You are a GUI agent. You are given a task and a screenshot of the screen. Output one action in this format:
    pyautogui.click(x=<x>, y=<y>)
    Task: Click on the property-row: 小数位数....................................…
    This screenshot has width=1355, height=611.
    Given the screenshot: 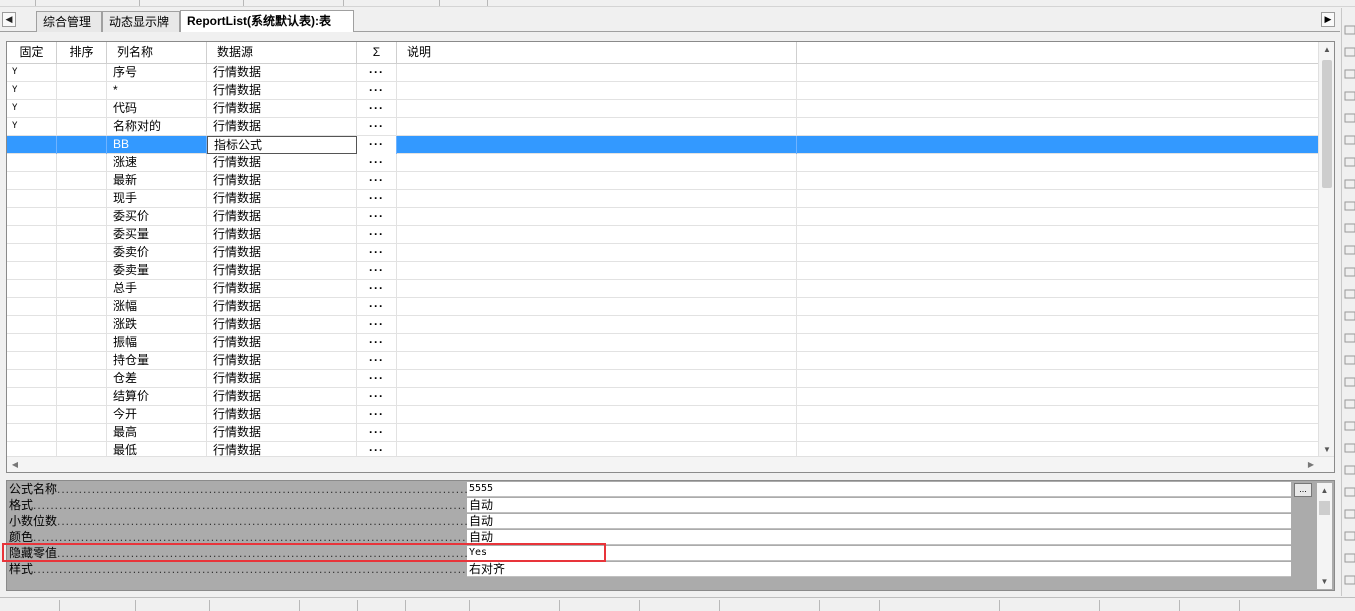 What is the action you would take?
    pyautogui.click(x=662, y=522)
    